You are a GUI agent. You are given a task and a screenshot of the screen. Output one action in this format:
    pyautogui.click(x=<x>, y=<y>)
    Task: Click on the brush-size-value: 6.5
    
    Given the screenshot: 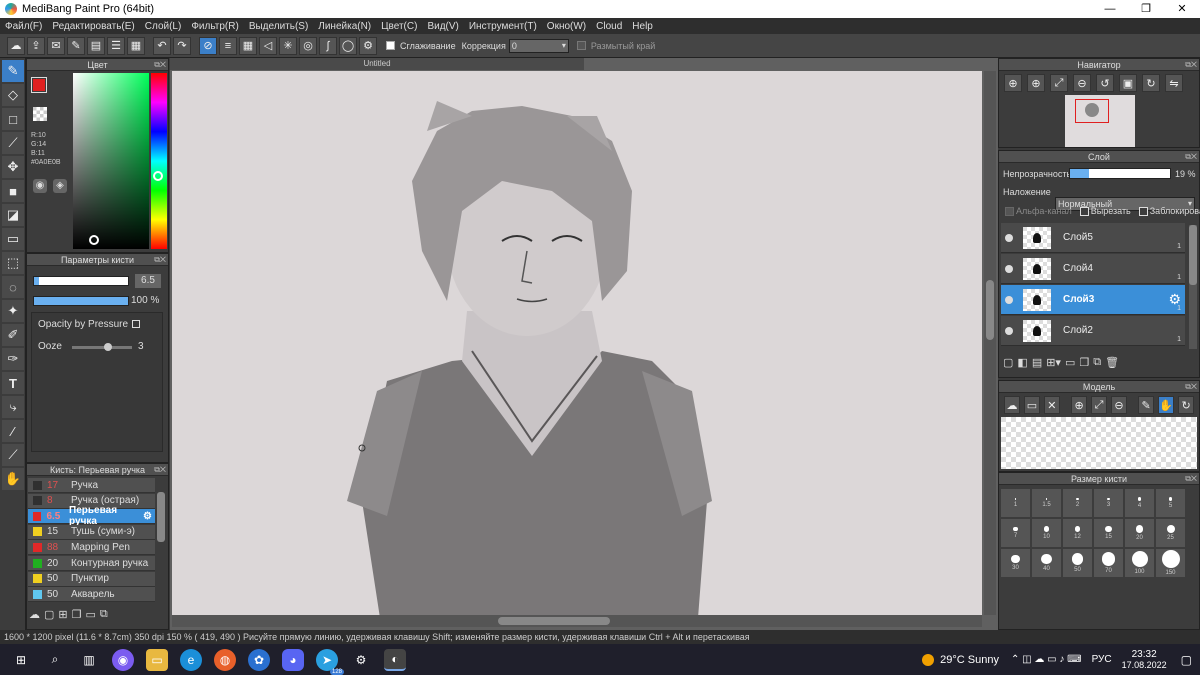 What is the action you would take?
    pyautogui.click(x=148, y=281)
    